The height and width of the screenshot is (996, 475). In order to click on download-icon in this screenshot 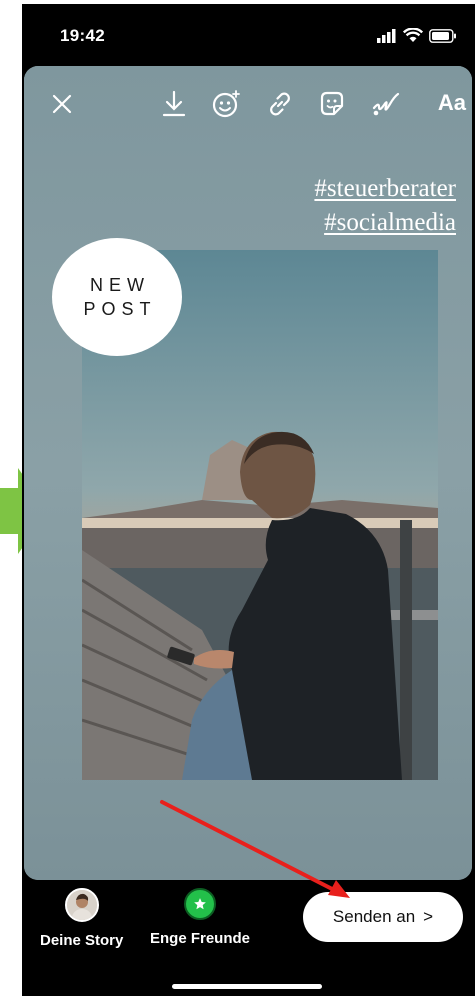, I will do `click(174, 103)`.